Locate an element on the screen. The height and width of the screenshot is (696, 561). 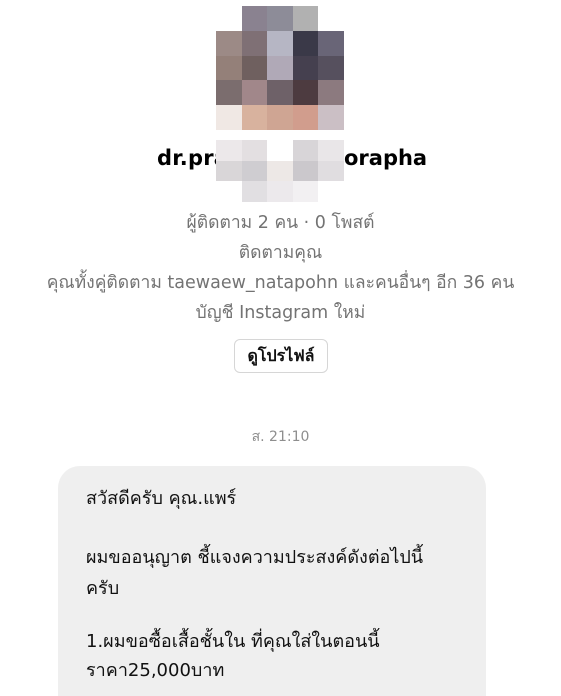
message-line: ครับ is located at coordinates (103, 588).